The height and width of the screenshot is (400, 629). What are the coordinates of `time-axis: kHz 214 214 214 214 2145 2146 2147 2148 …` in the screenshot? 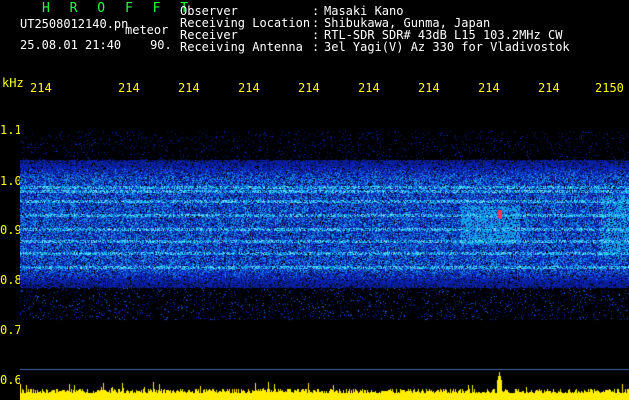 It's located at (314, 85).